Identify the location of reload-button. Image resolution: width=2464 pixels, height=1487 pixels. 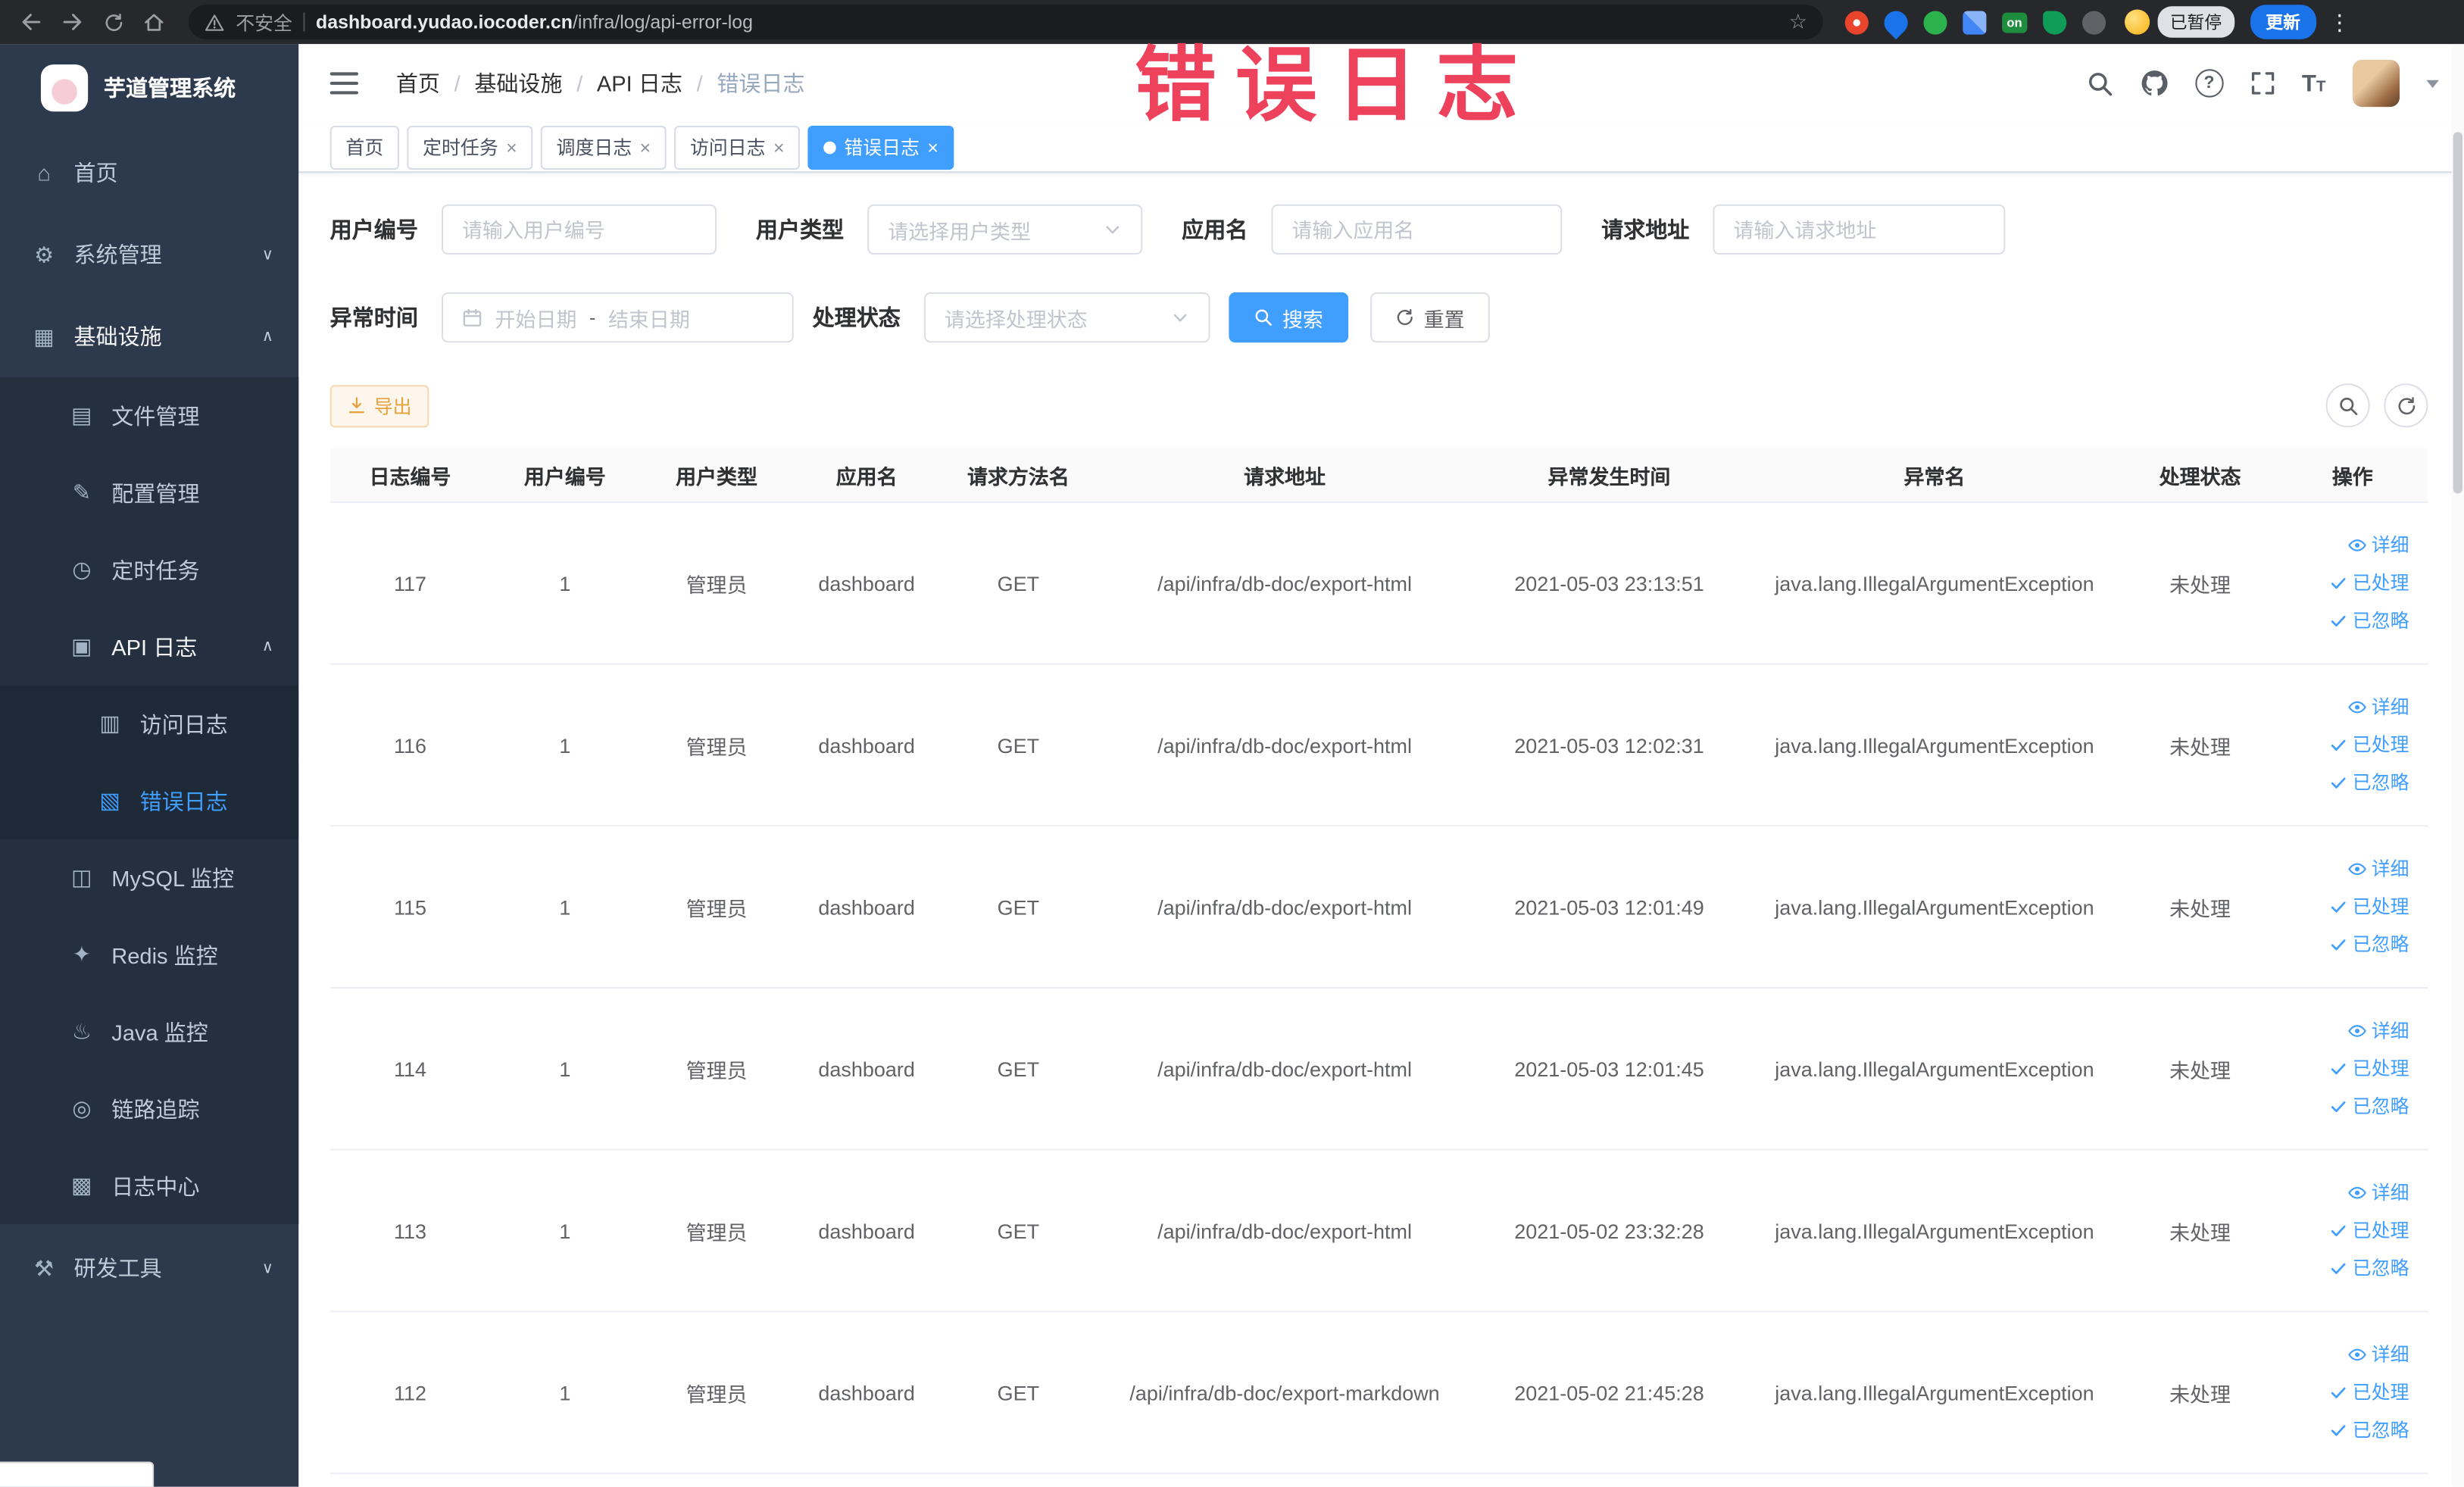
(113, 22).